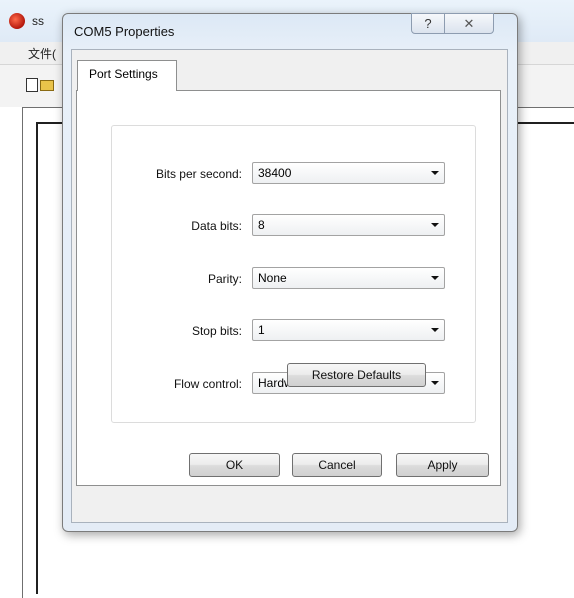 This screenshot has width=574, height=598. What do you see at coordinates (207, 384) in the screenshot?
I see `flow-control-label: Flow control:` at bounding box center [207, 384].